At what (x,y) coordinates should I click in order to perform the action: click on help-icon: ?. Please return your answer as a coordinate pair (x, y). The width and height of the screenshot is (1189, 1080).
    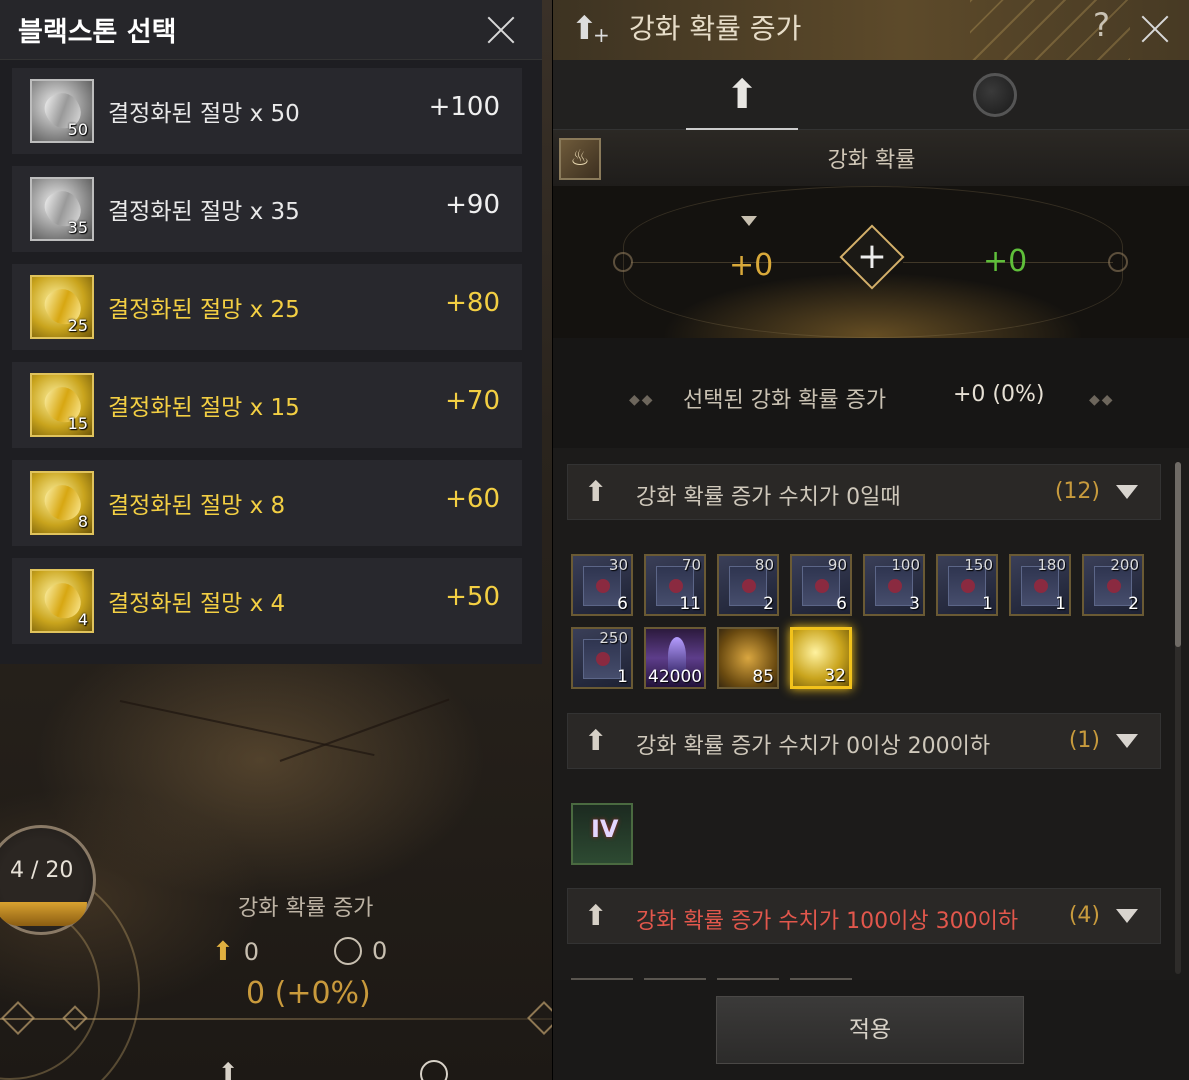
    Looking at the image, I should click on (1101, 25).